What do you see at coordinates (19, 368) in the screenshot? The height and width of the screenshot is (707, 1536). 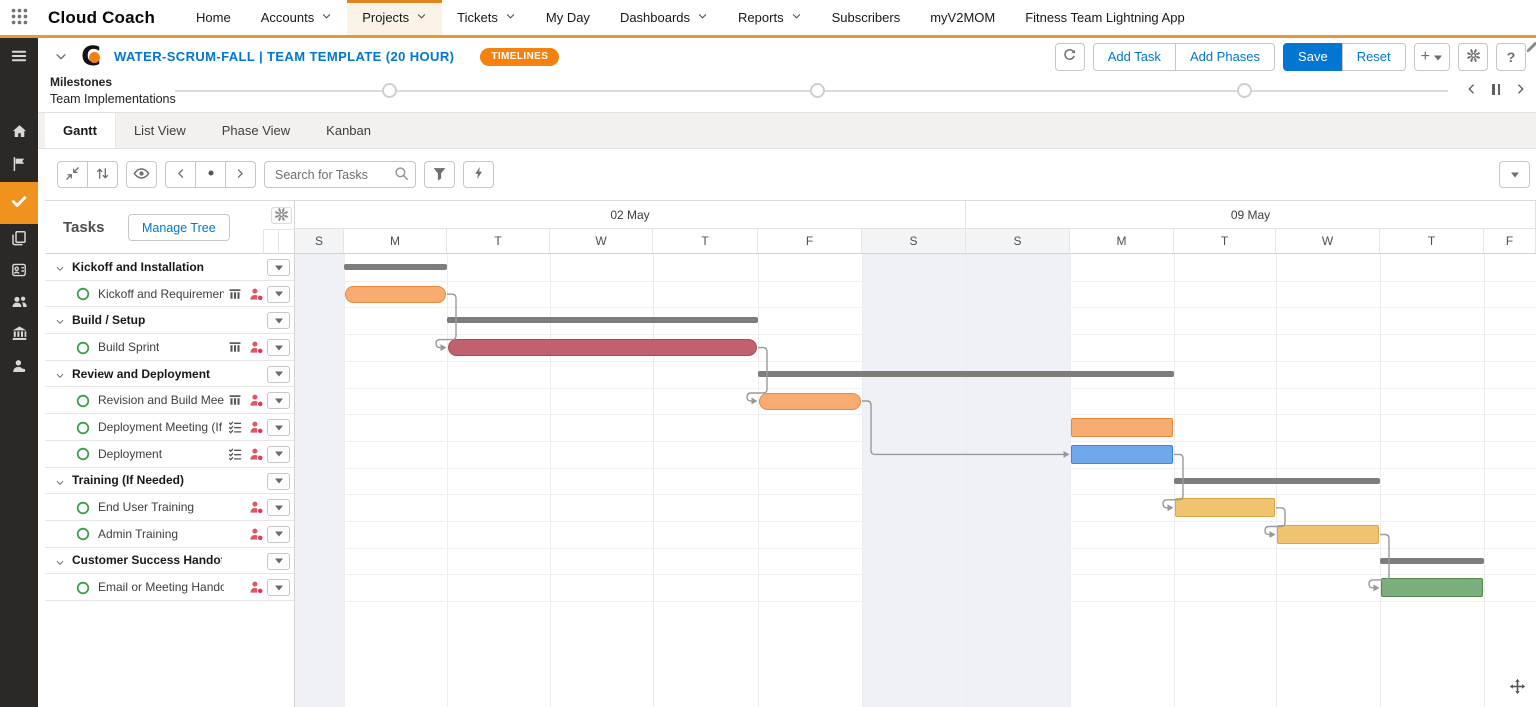 I see `sidebar-item-person` at bounding box center [19, 368].